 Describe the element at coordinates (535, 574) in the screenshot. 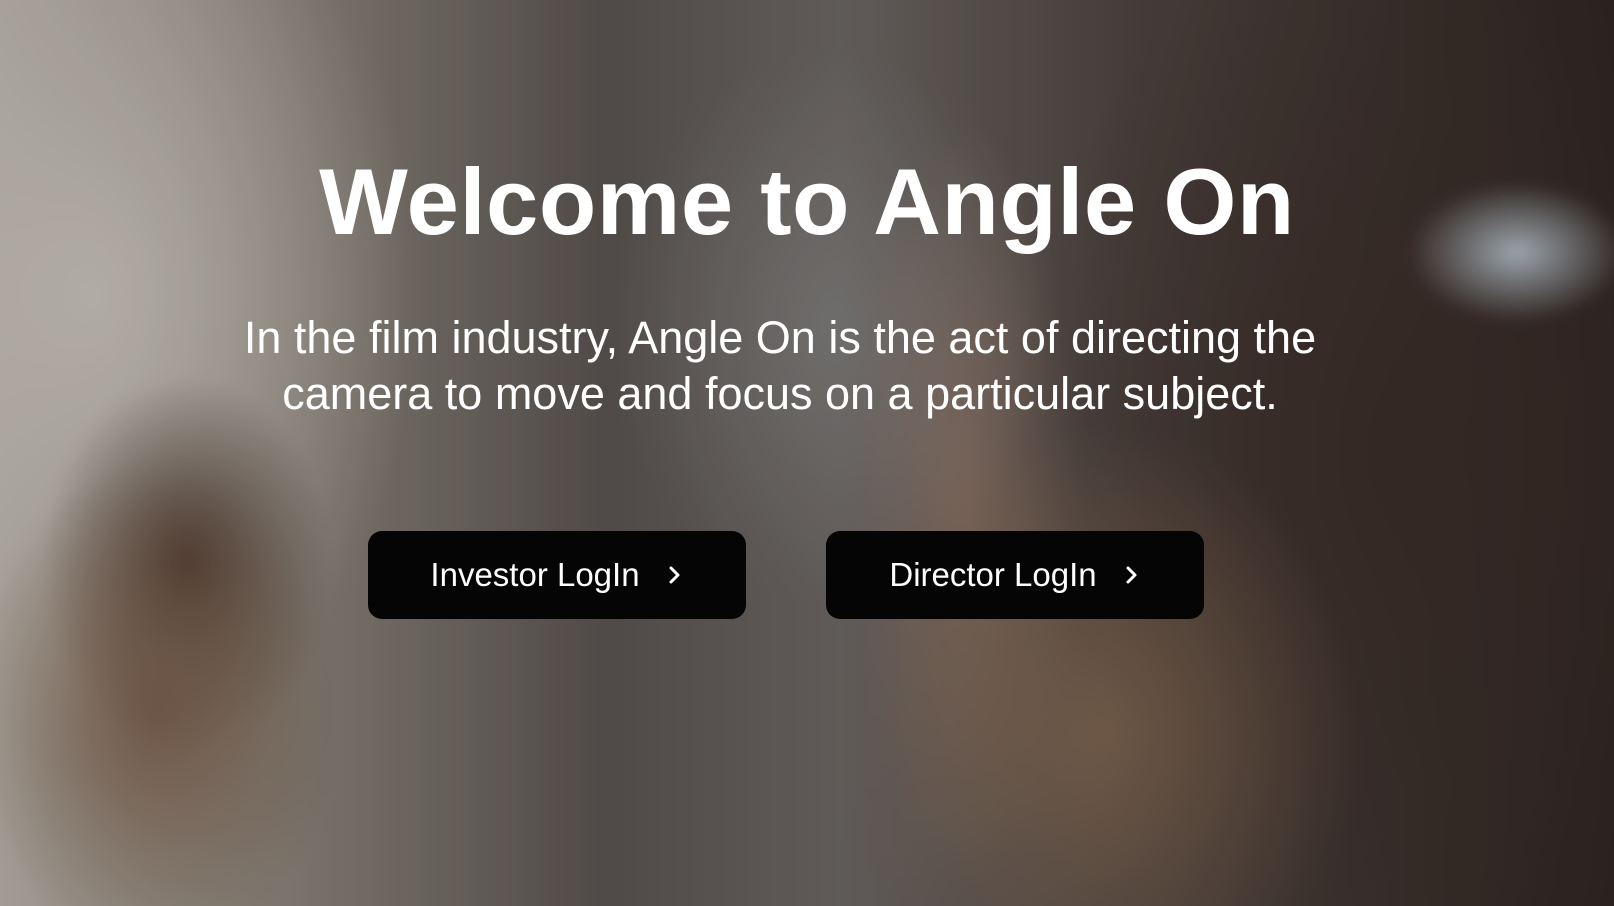

I see `investor-login-label: Investor LogIn` at that location.